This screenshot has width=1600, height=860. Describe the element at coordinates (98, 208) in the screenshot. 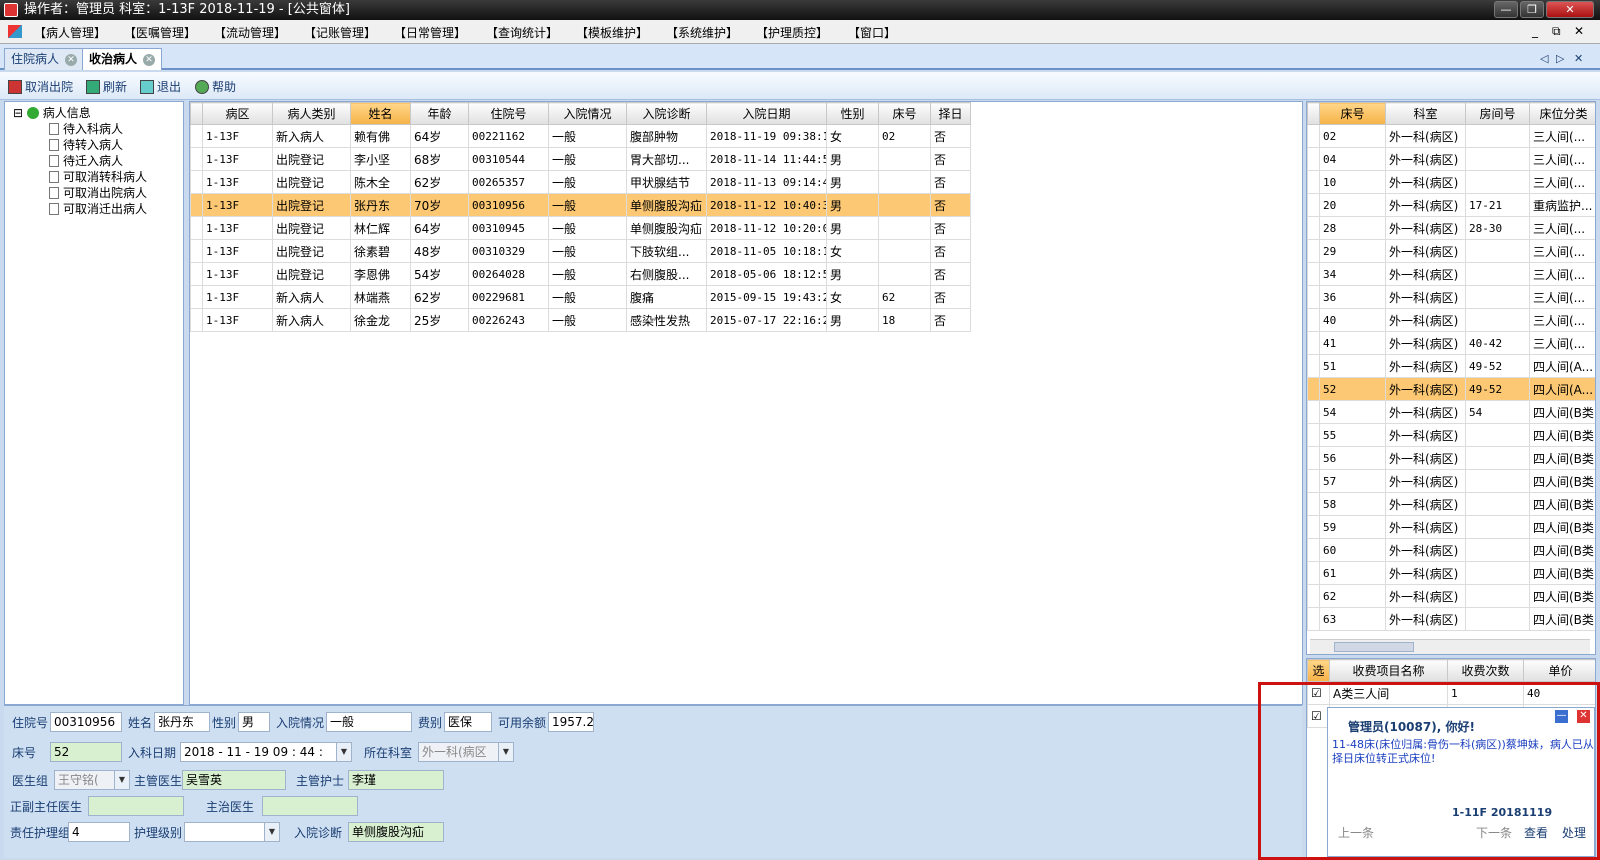

I see `tree-node-cancel-move-out: 可取消迁出病人` at that location.